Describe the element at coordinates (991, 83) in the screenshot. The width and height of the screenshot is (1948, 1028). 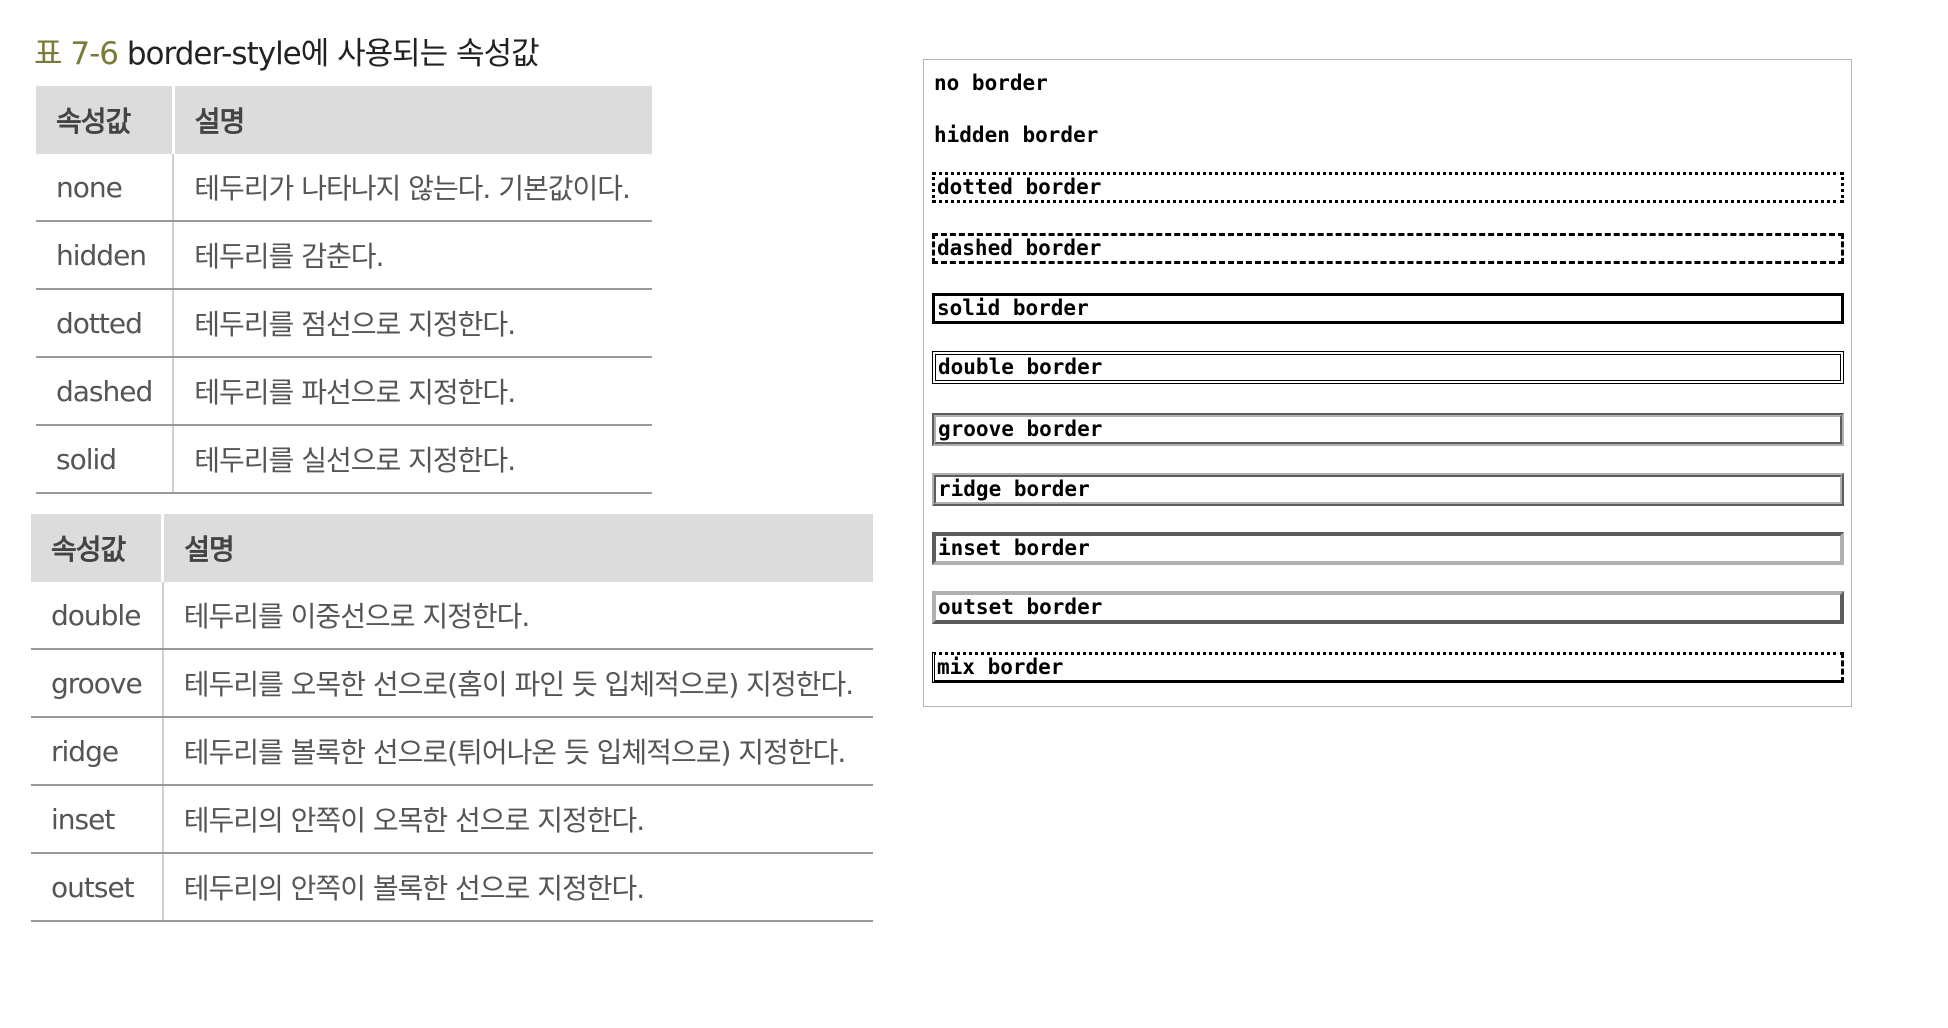
I see `no-border-example: no border` at that location.